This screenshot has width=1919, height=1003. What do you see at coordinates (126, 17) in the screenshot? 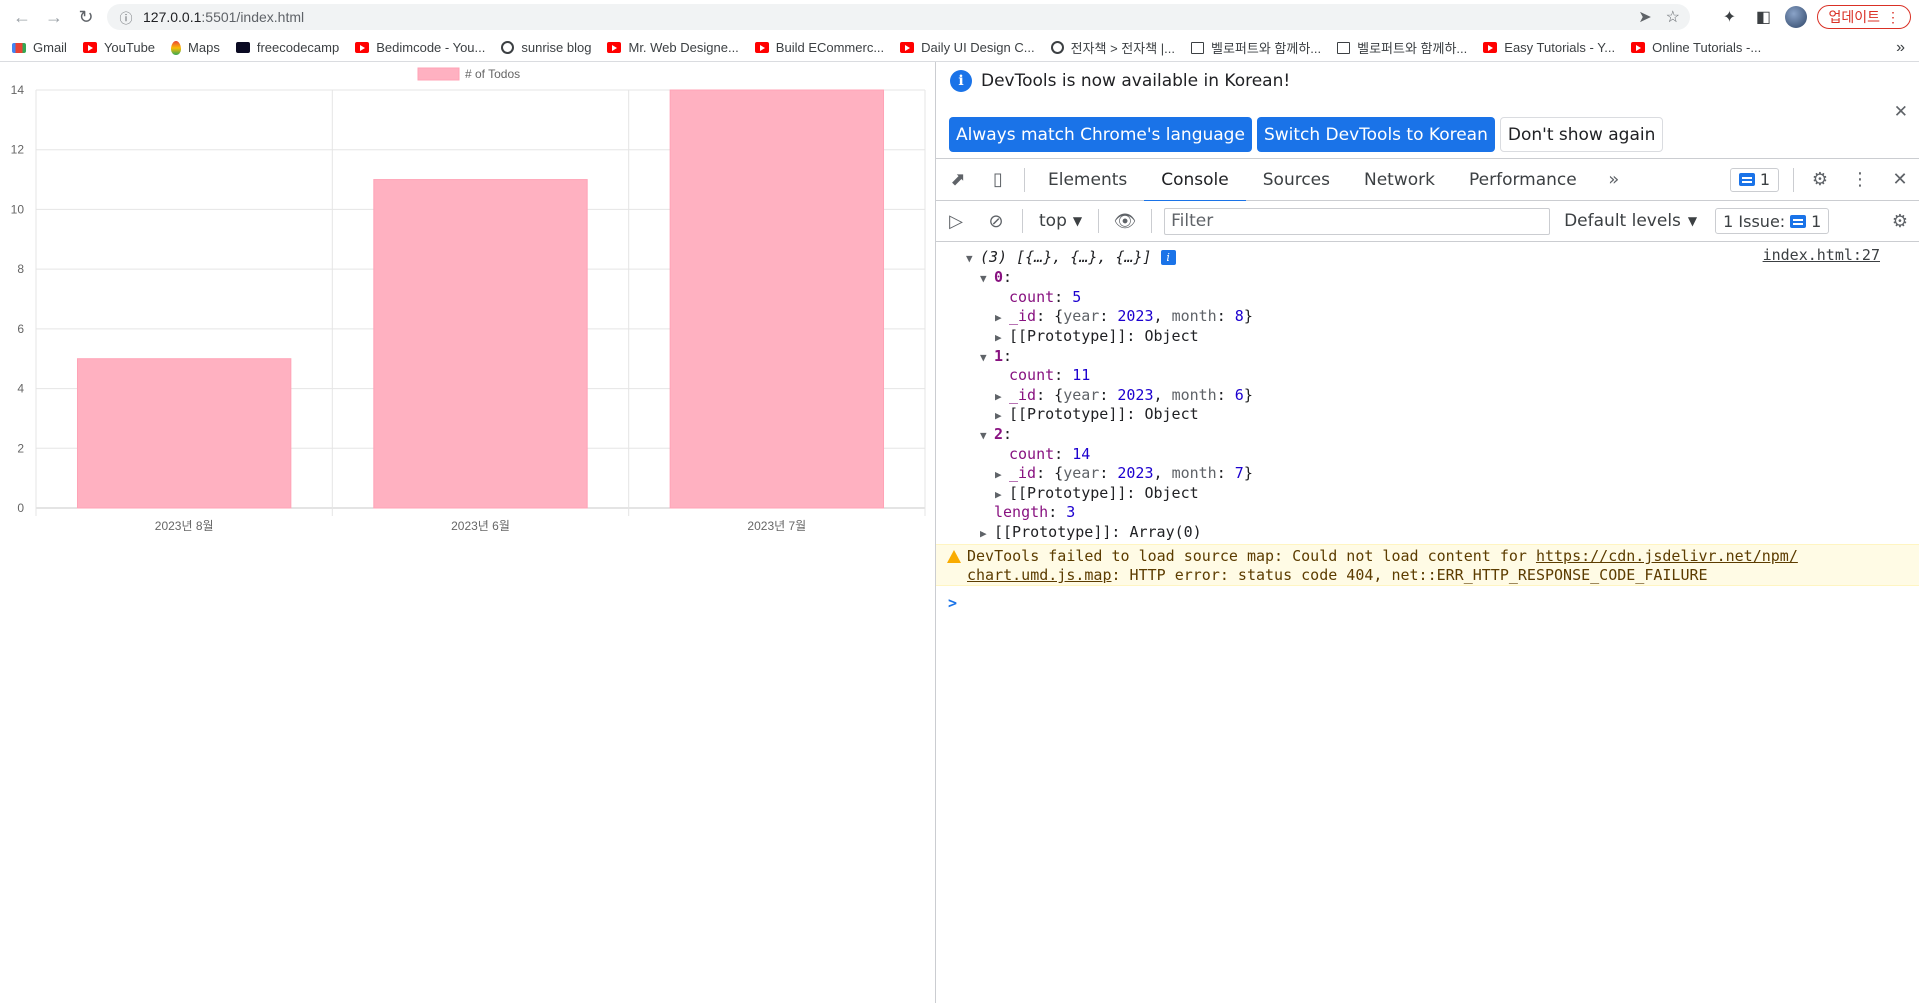
I see `site-info-icon: ⓘ` at bounding box center [126, 17].